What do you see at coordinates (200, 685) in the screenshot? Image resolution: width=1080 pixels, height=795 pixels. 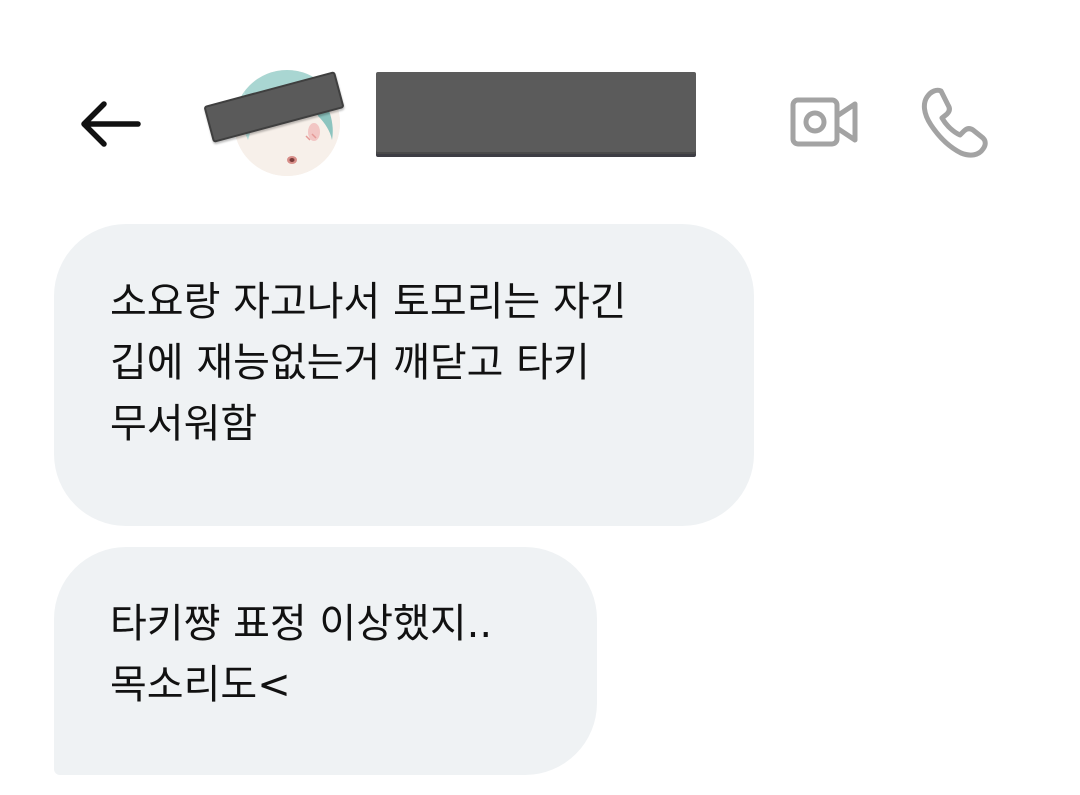 I see `message-line: 목소리도<` at bounding box center [200, 685].